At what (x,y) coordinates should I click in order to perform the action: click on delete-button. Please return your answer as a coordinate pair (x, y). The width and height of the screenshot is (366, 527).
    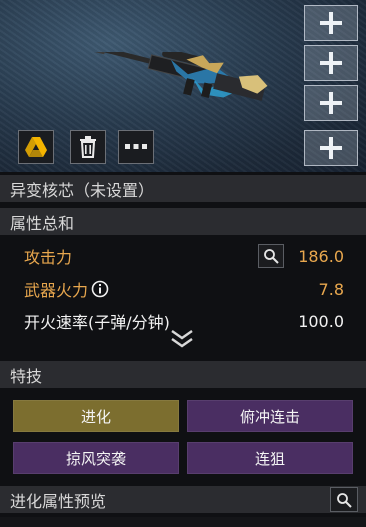
    Looking at the image, I should click on (88, 147).